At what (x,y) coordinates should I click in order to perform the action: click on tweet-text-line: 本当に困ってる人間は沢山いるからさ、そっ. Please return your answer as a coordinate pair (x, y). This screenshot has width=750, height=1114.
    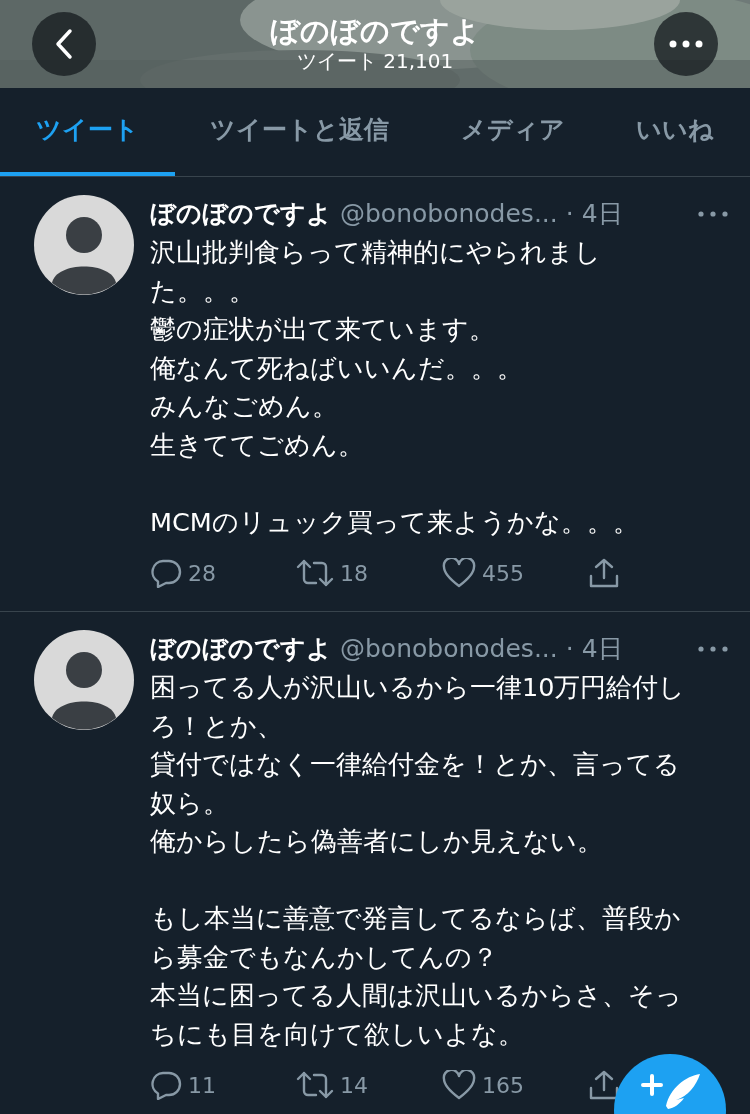
    Looking at the image, I should click on (416, 995).